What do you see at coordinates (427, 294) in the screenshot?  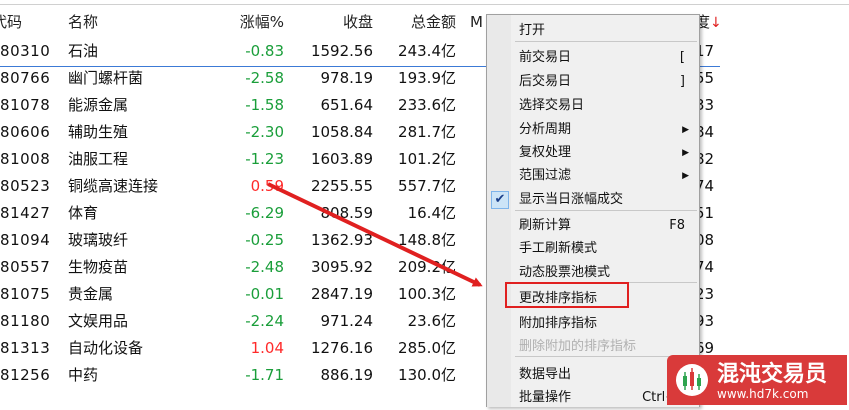 I see `row-amount: 100.3亿` at bounding box center [427, 294].